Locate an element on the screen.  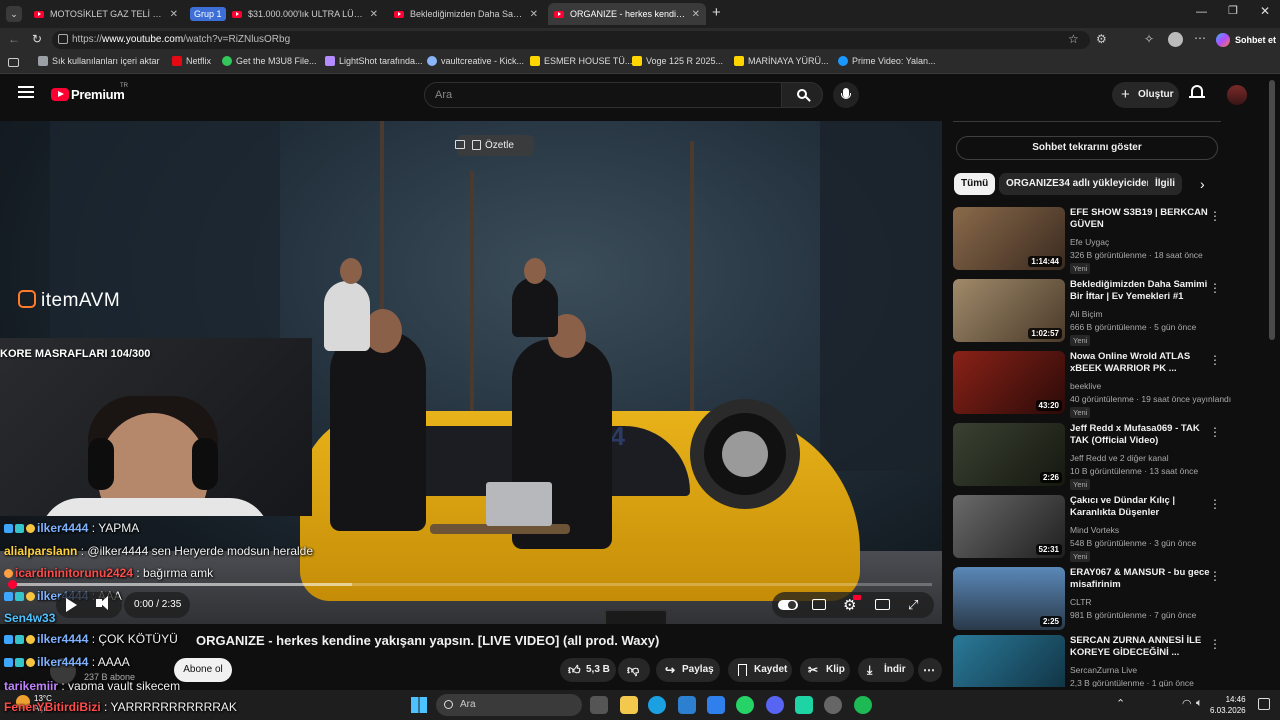
close-window-icon: ✕ is located at coordinates (1265, 11).